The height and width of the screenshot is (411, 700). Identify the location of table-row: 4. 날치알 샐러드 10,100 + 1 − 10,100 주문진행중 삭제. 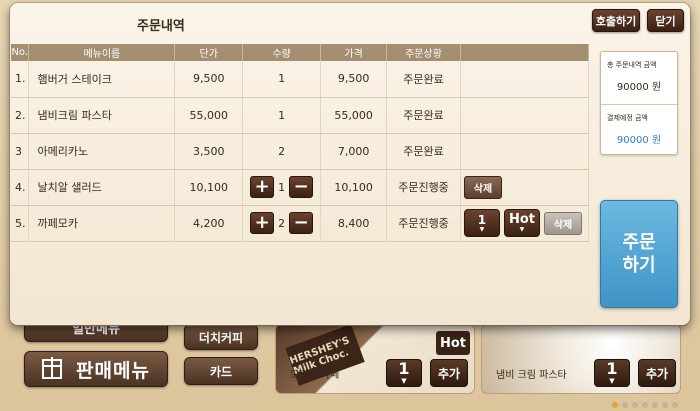
(300, 187).